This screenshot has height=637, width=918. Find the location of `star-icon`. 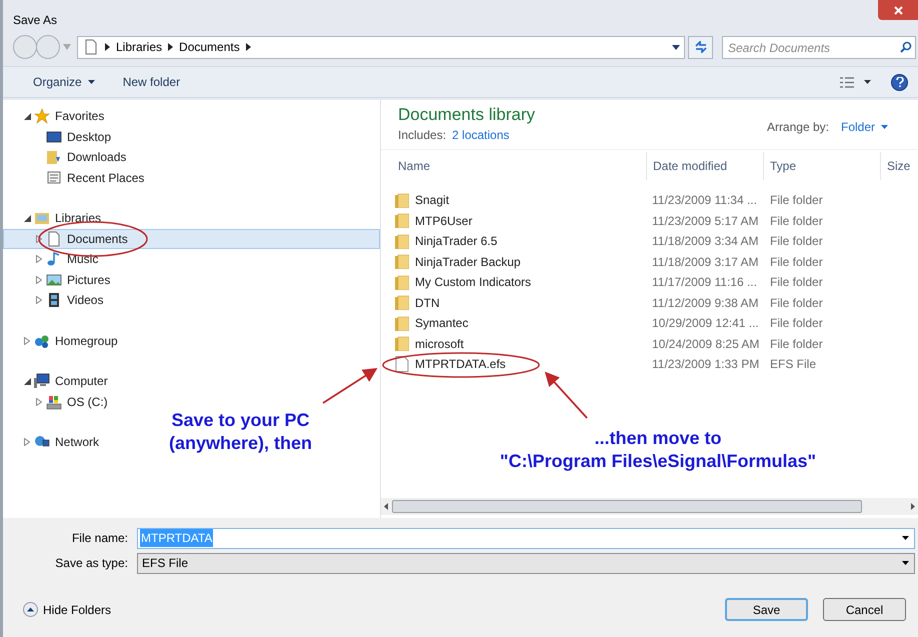

star-icon is located at coordinates (42, 116).